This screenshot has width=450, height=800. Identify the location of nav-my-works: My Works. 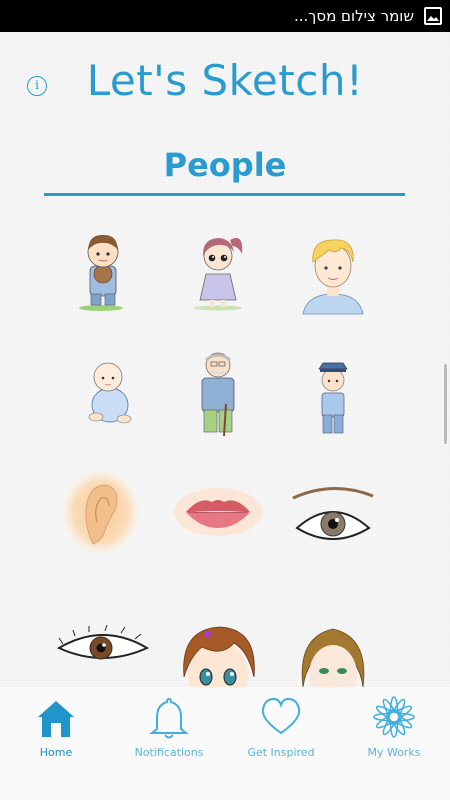
(394, 732).